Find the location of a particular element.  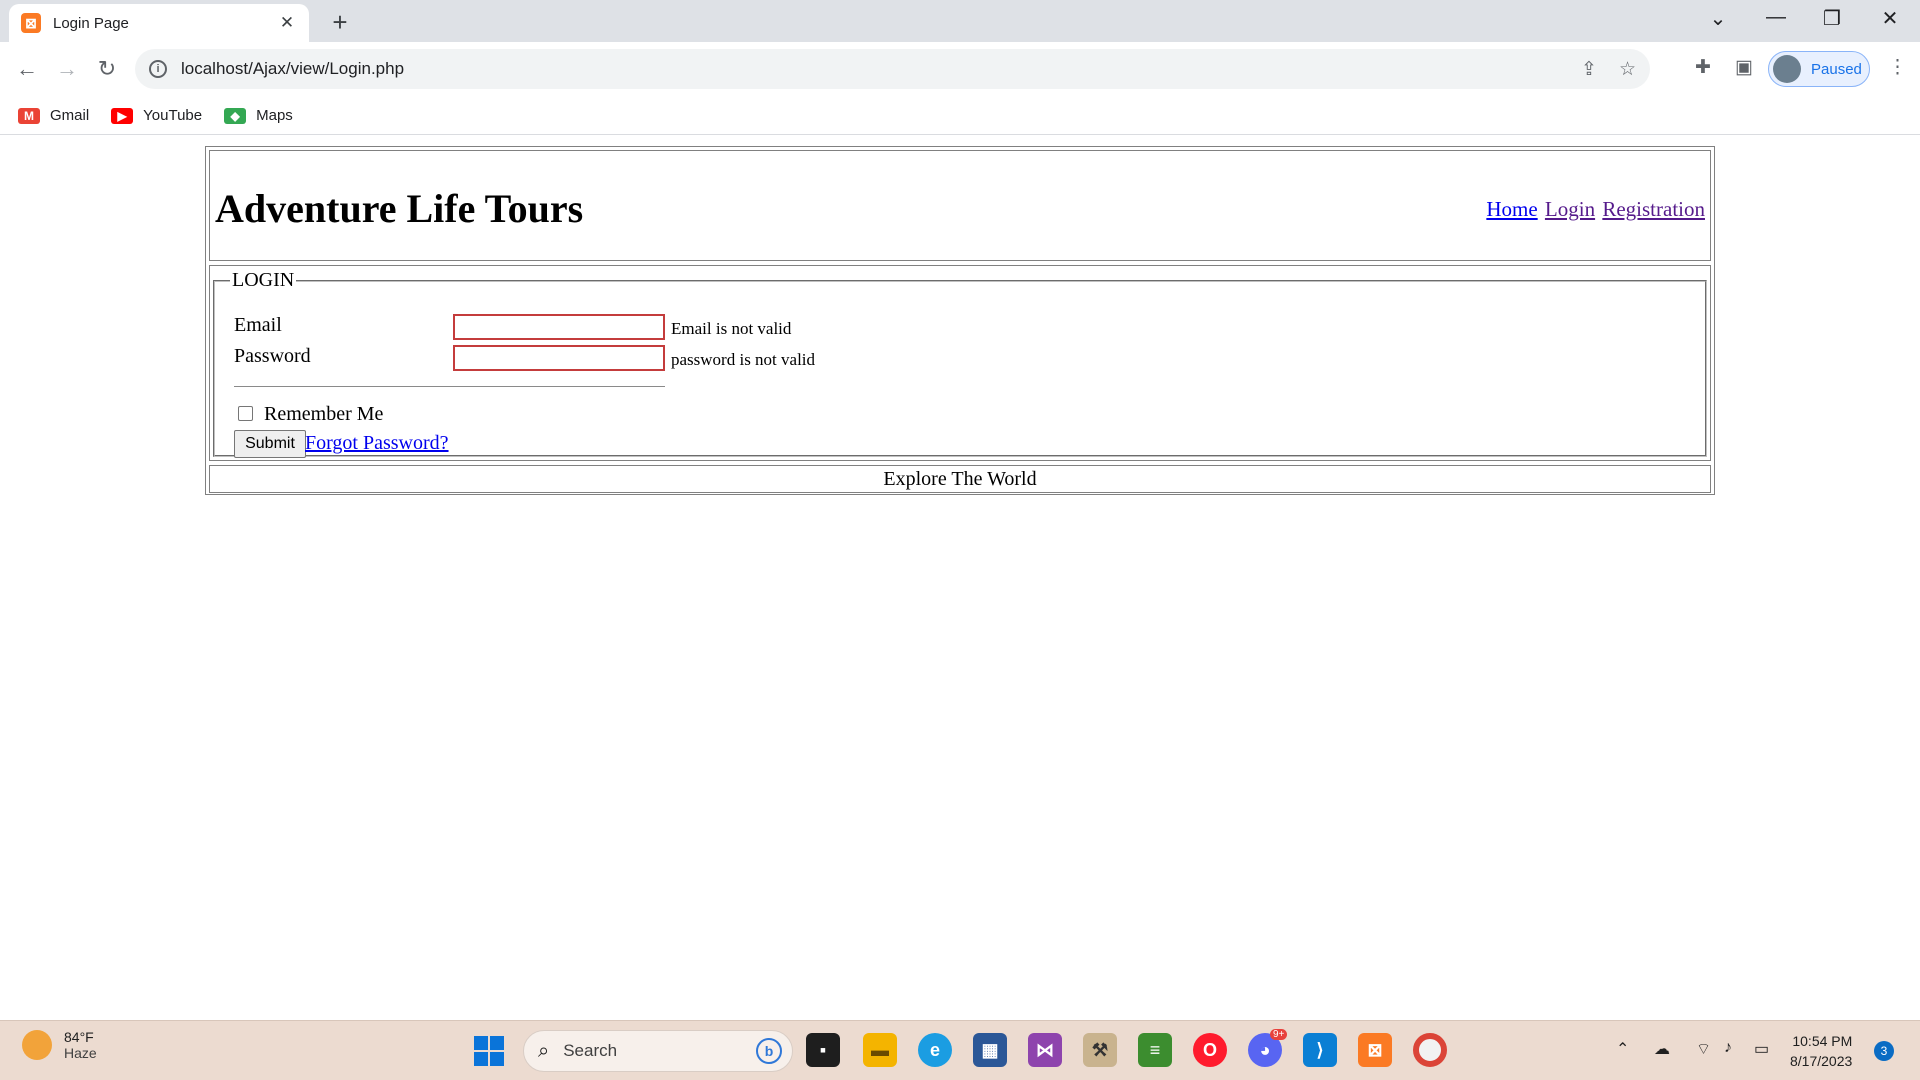

email-label: Email is located at coordinates (258, 325).